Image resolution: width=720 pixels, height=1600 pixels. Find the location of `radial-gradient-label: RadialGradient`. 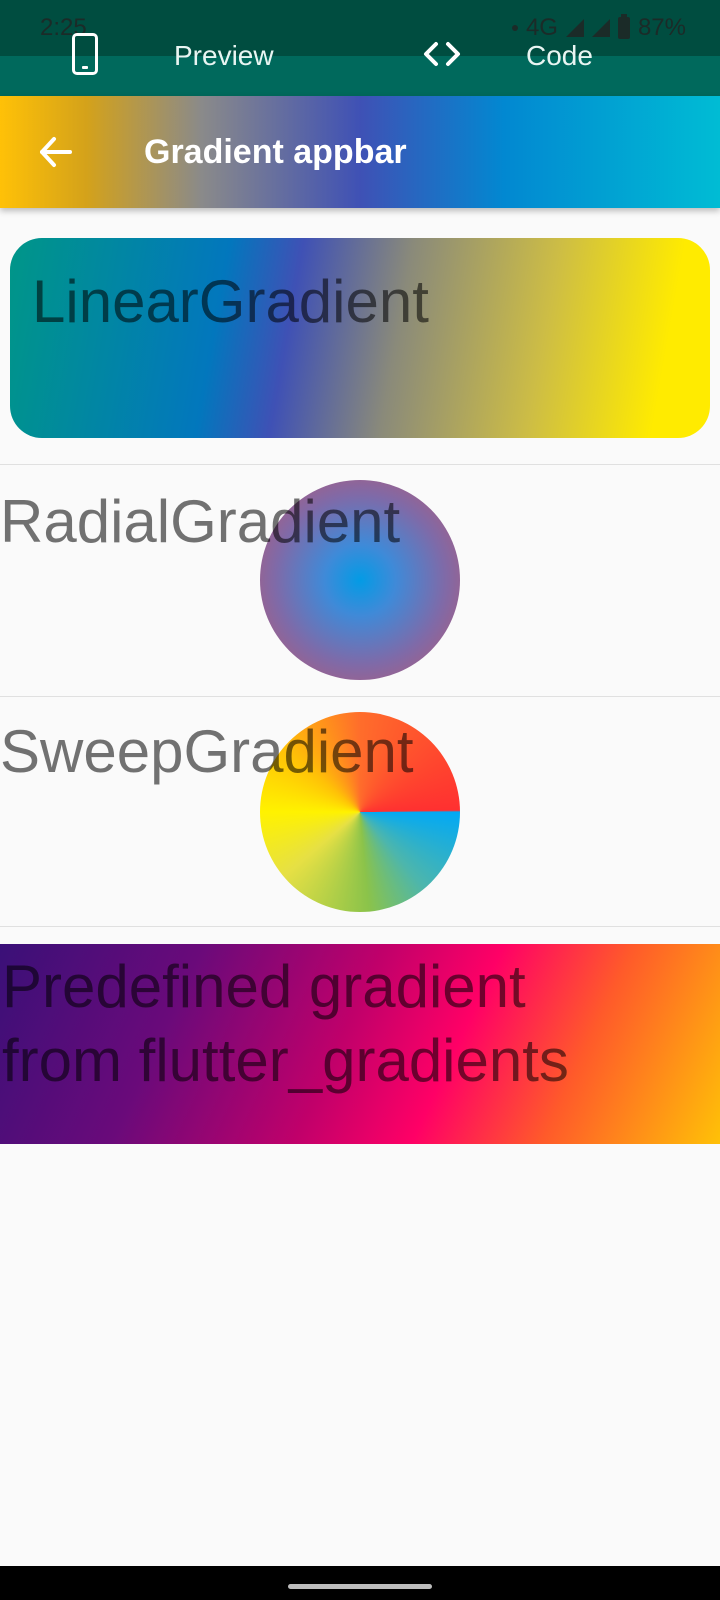

radial-gradient-label: RadialGradient is located at coordinates (200, 521).